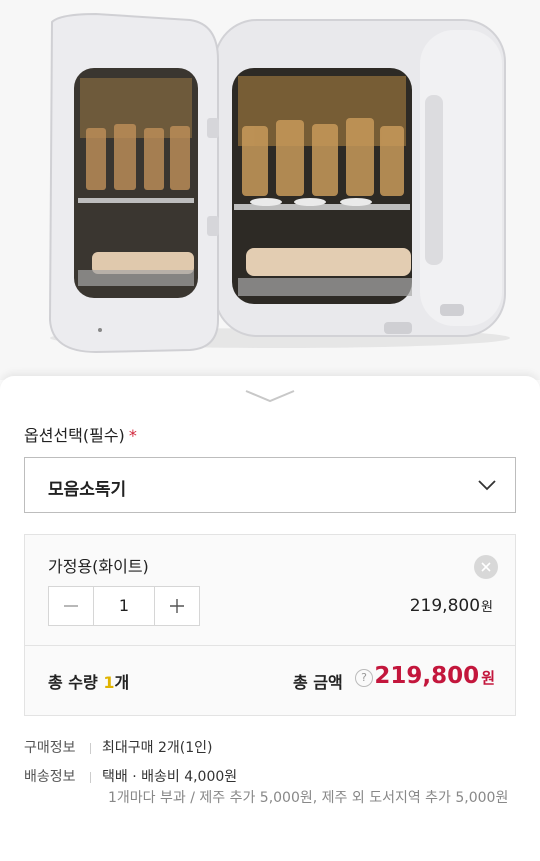 The image size is (540, 861). I want to click on summary-divider, so click(270, 645).